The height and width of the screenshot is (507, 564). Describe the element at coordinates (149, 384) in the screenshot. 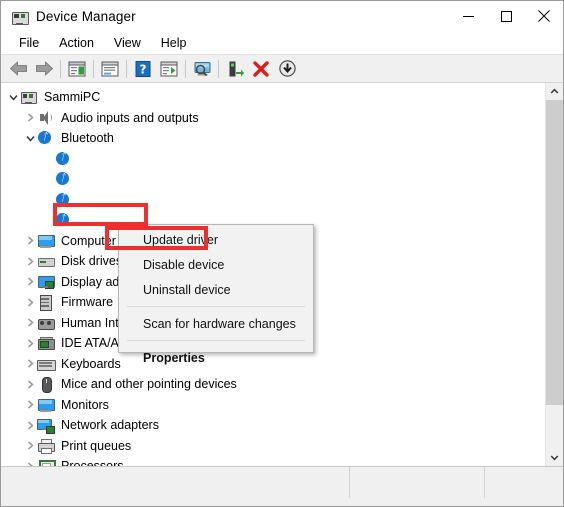

I see `tree-item-label: Mice and other pointing devices` at that location.